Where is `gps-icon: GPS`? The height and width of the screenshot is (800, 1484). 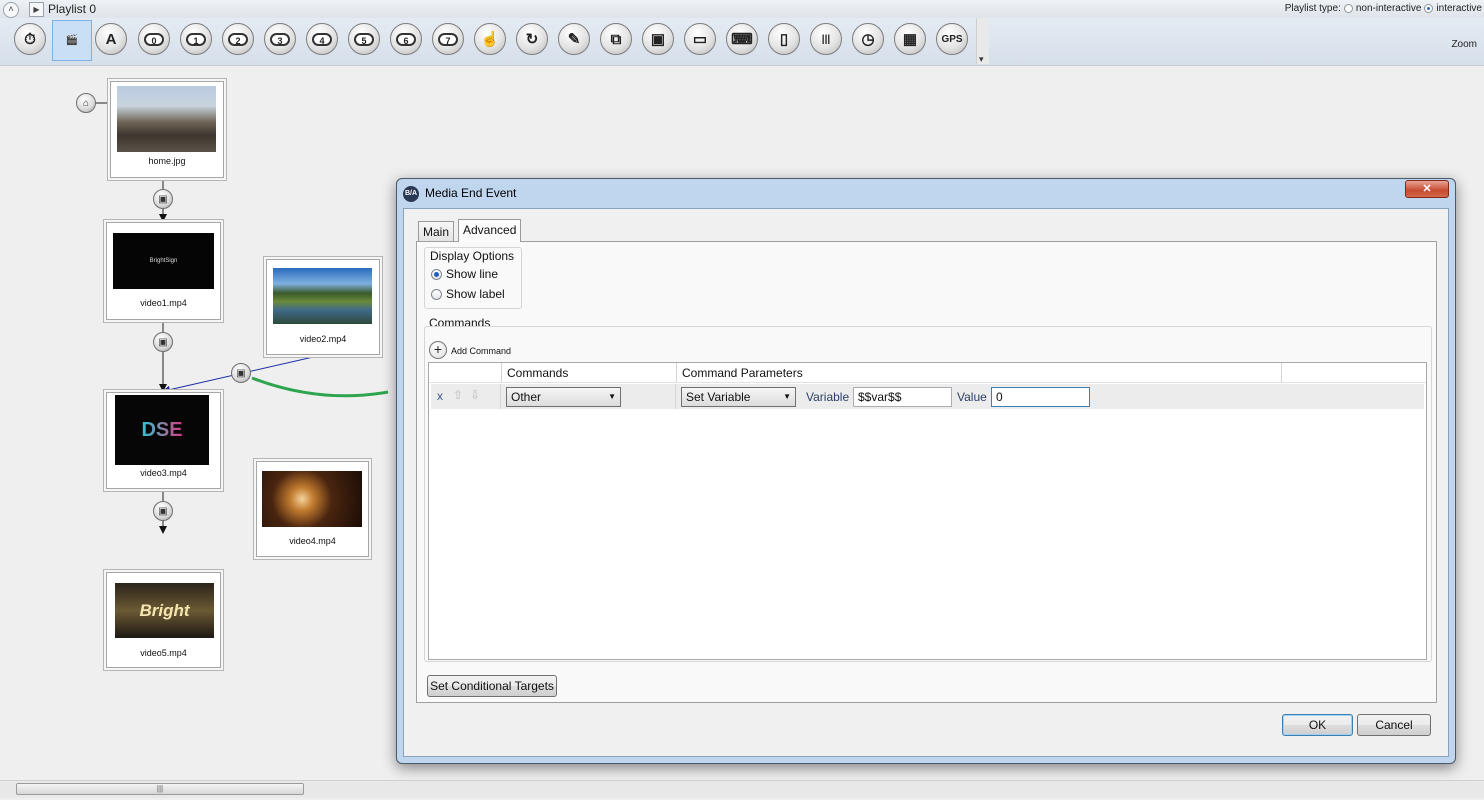
gps-icon: GPS is located at coordinates (952, 39).